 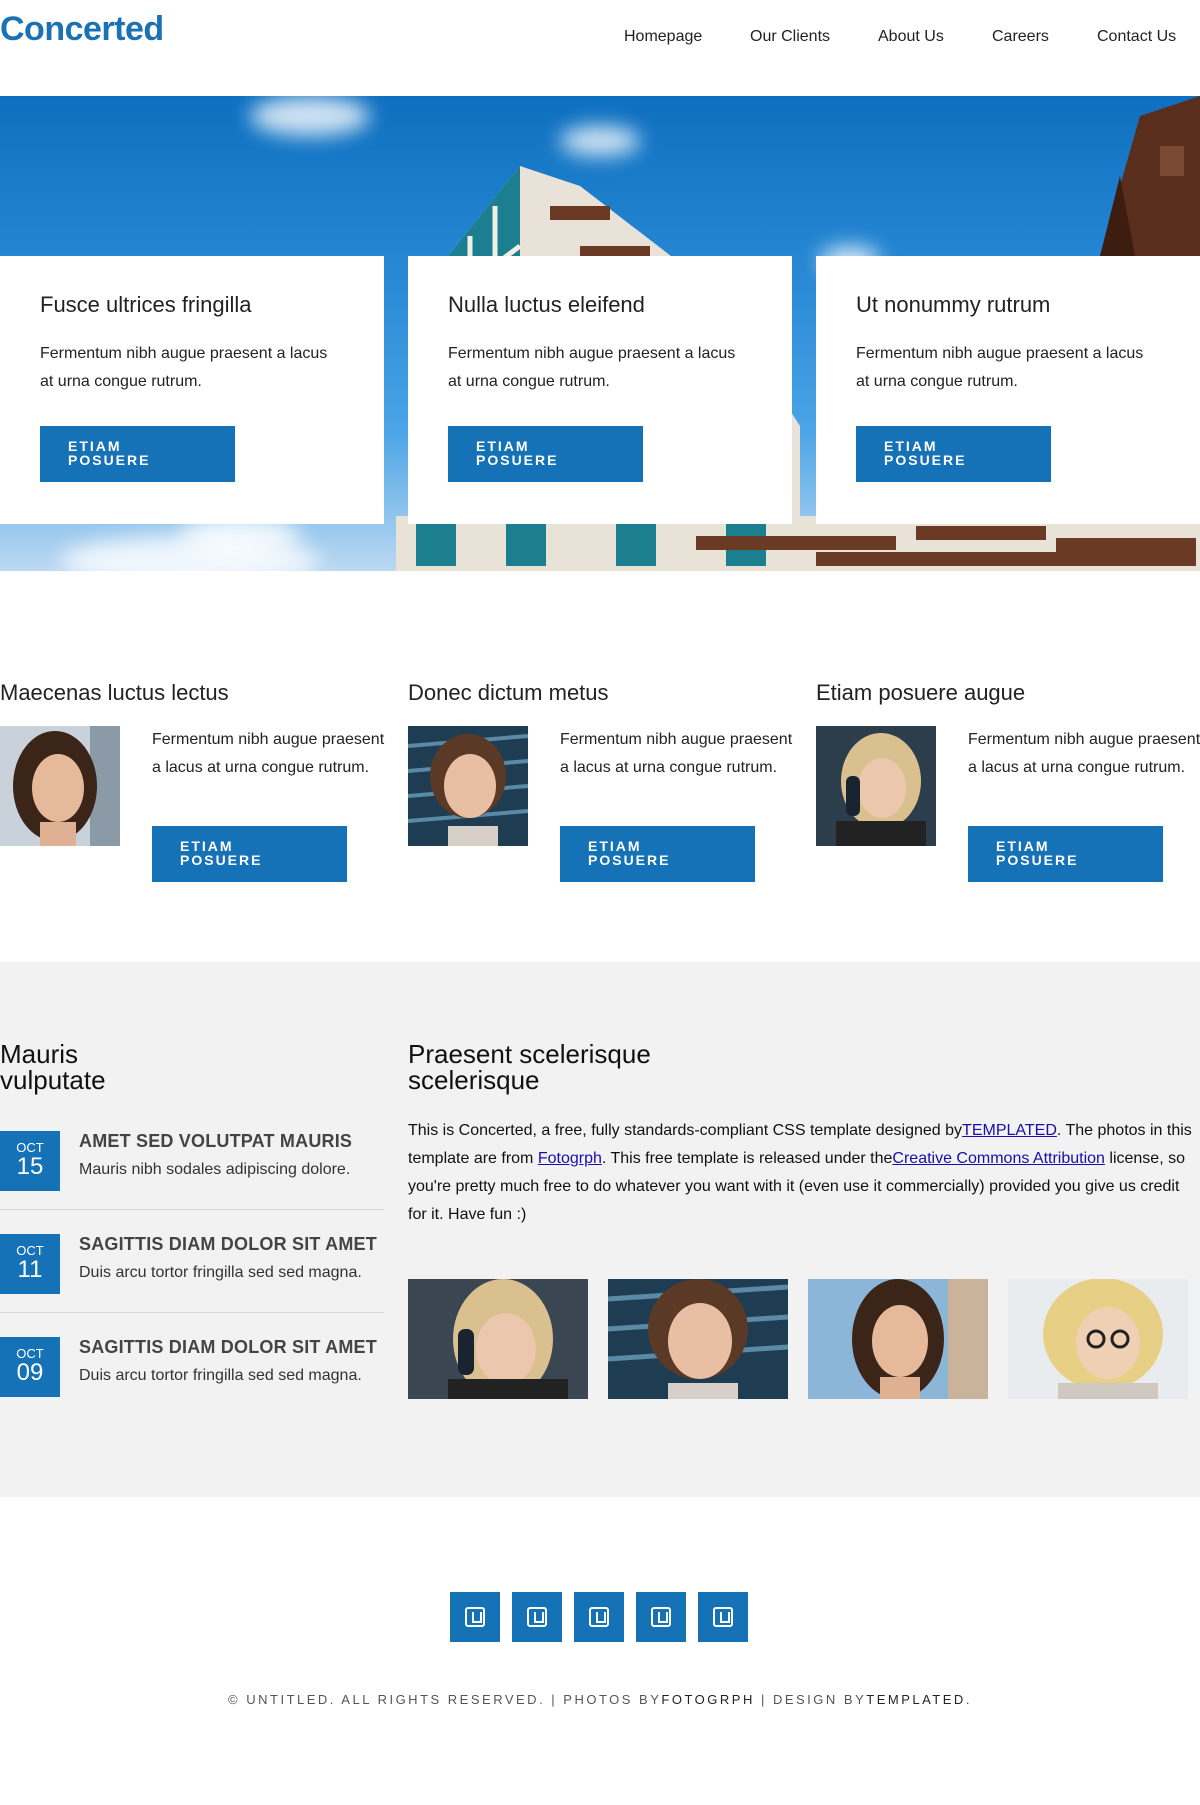 What do you see at coordinates (474, 1080) in the screenshot?
I see `about-title-line-2: scelerisque` at bounding box center [474, 1080].